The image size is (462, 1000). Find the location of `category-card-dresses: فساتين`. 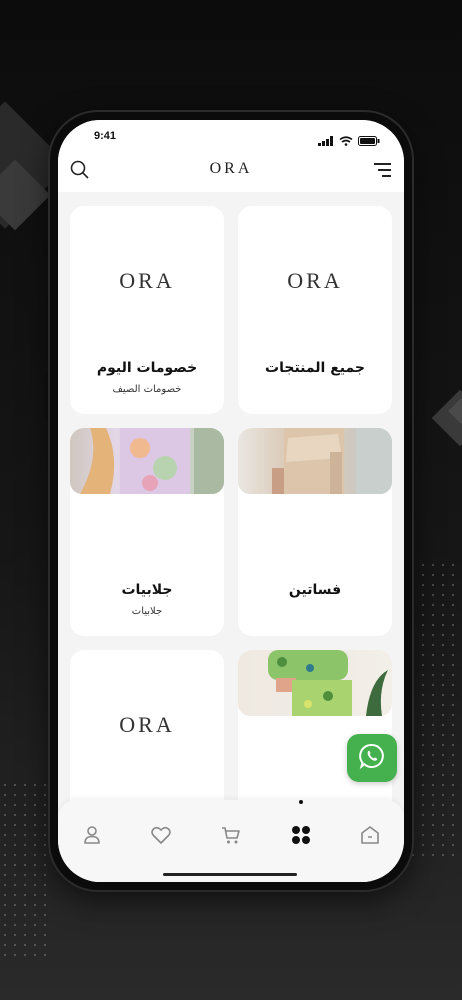

category-card-dresses: فساتين is located at coordinates (315, 532).